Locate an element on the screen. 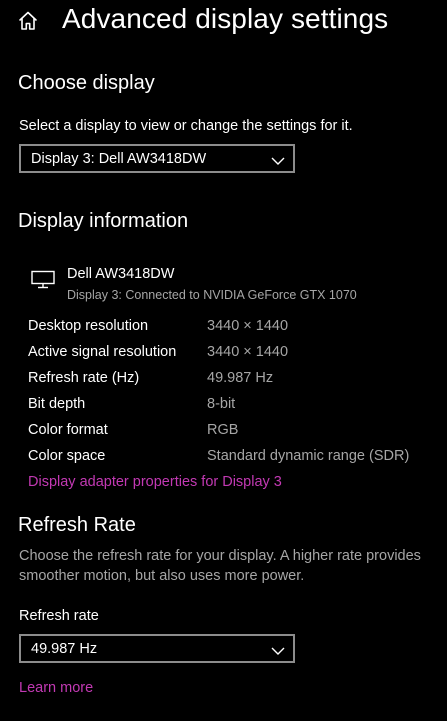 Image resolution: width=447 pixels, height=721 pixels. display-information-heading: Display information is located at coordinates (103, 221).